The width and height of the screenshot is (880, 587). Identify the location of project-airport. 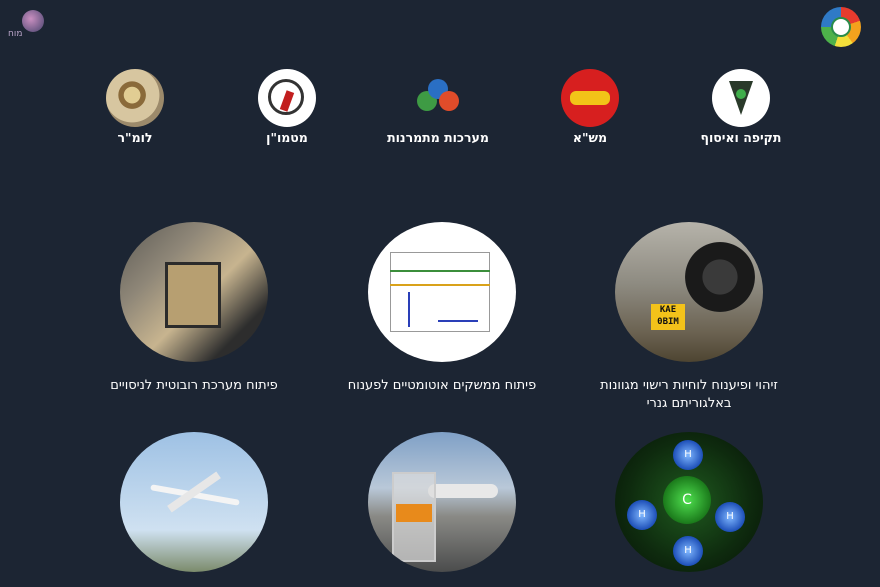
(442, 502).